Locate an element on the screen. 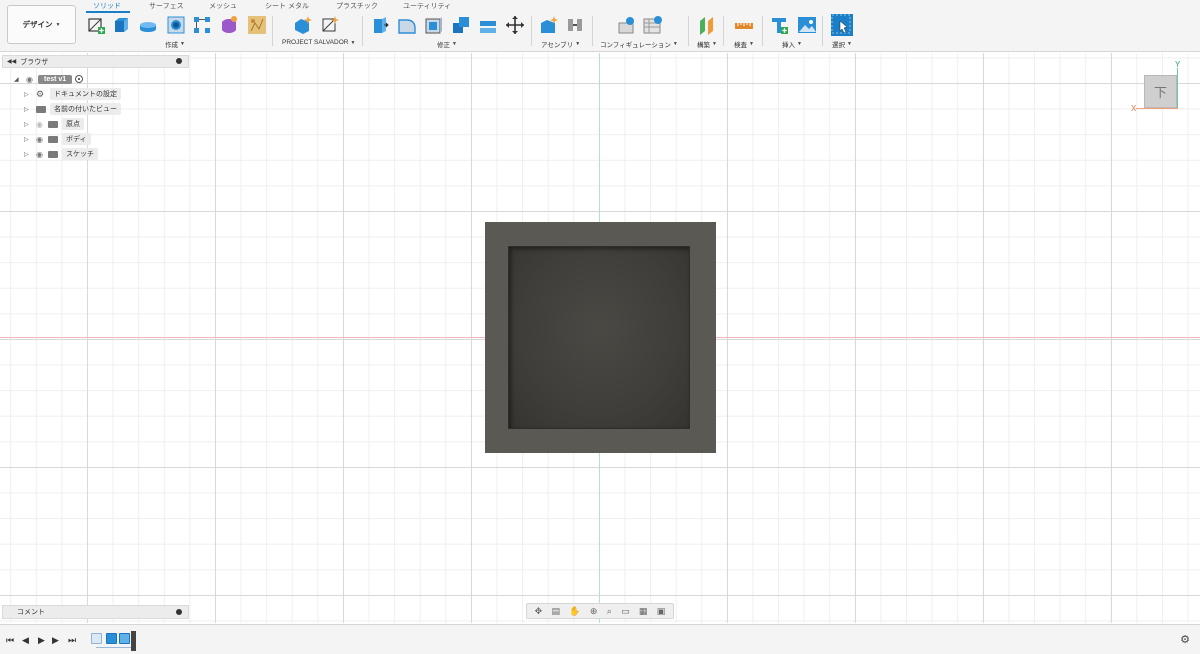 The image size is (1200, 654). hole-icon is located at coordinates (176, 25).